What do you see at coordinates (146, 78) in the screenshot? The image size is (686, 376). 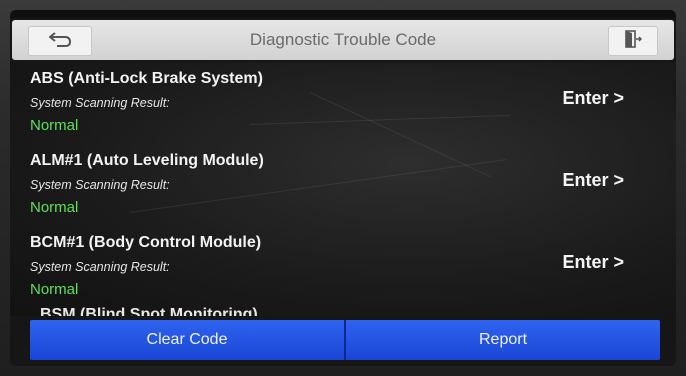 I see `system-name: ABS (Anti-Lock Brake System)` at bounding box center [146, 78].